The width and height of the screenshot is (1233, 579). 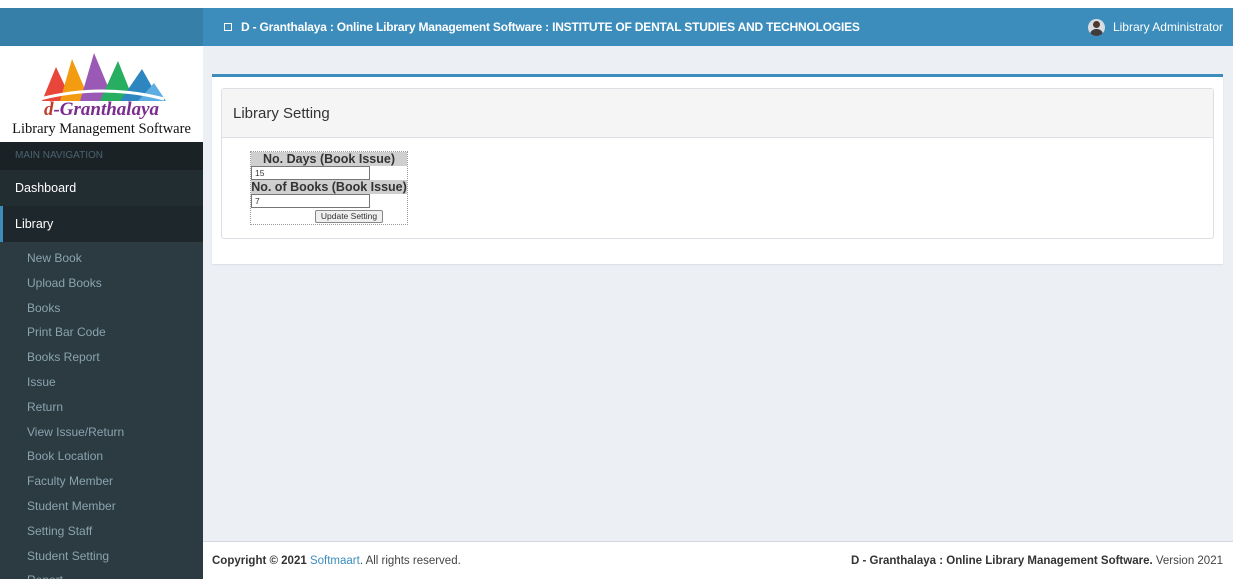 I want to click on submenu-item-books-report: Books Report, so click(x=101, y=357).